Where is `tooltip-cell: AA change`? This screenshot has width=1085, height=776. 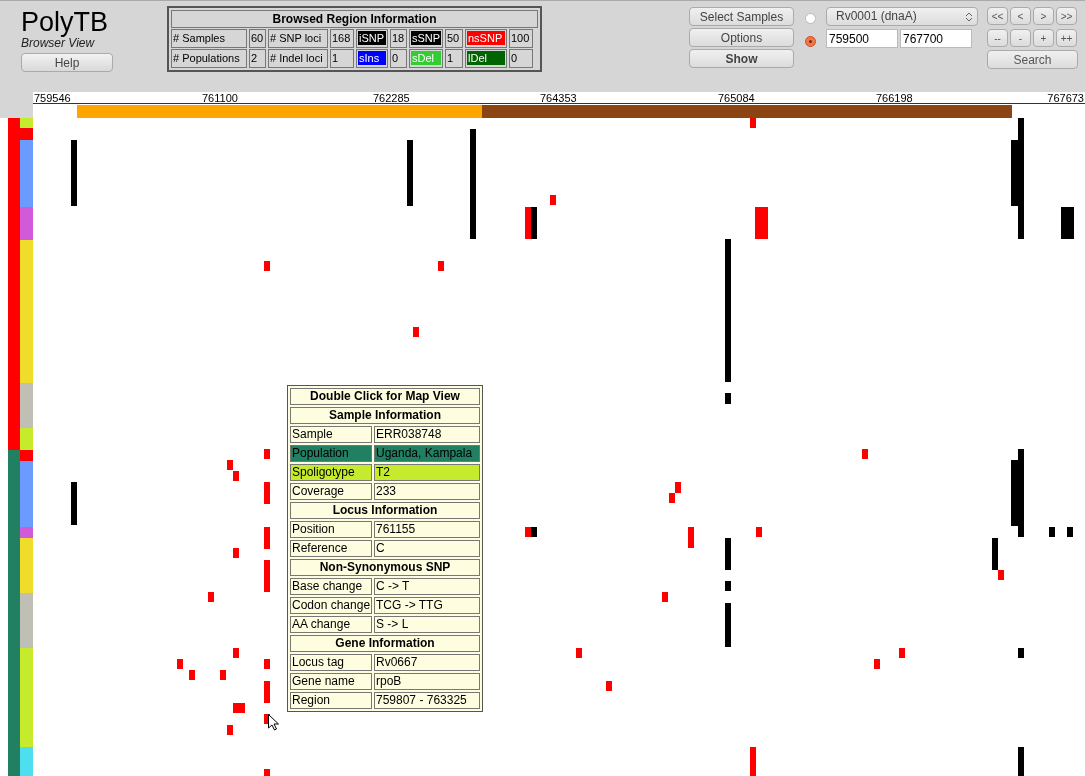 tooltip-cell: AA change is located at coordinates (331, 624).